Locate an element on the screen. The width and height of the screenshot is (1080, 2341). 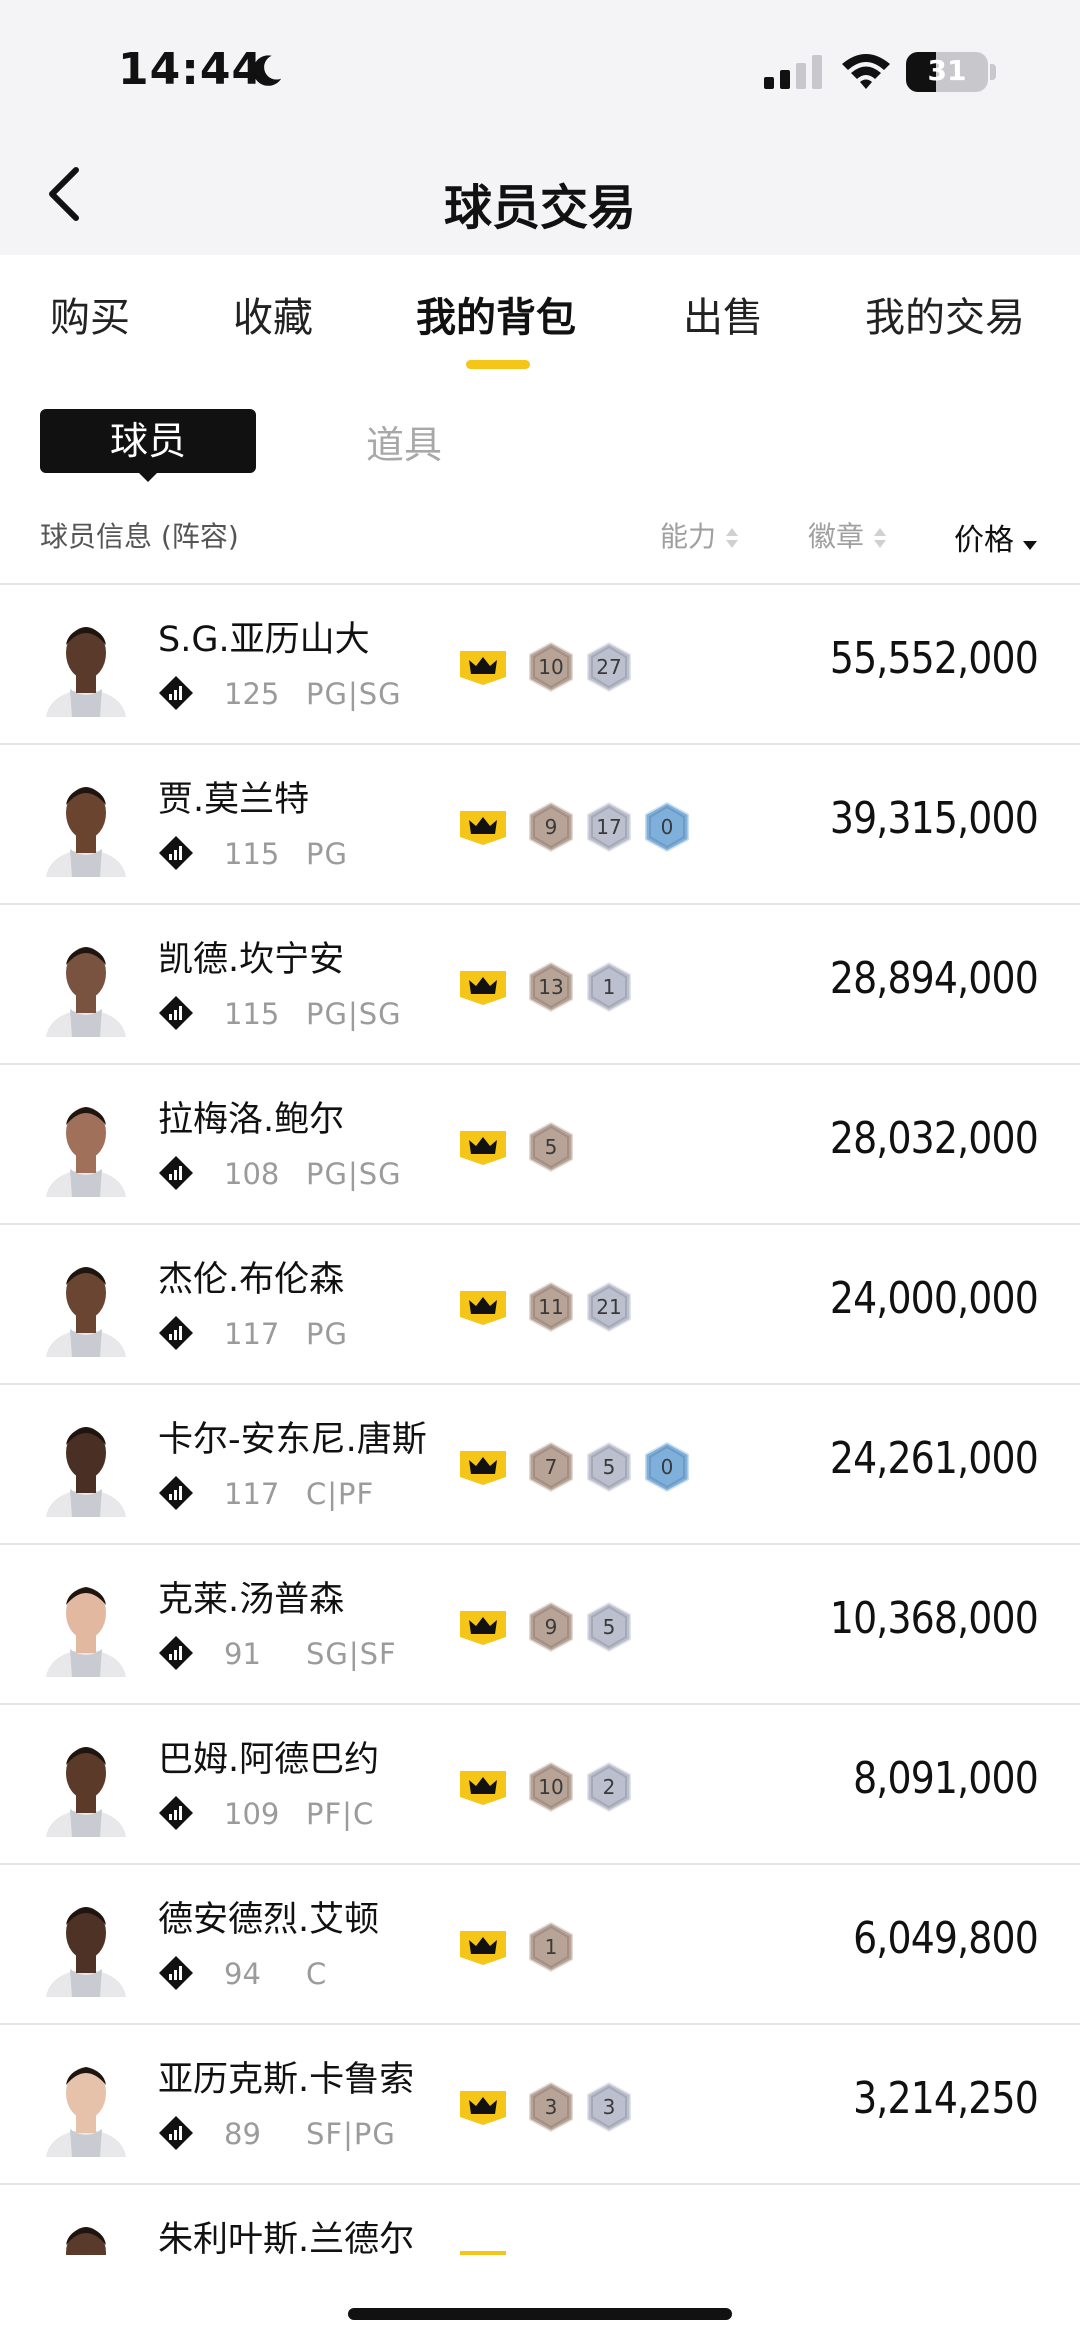
player-name: 亚历克斯.卡鲁索 is located at coordinates (286, 2080).